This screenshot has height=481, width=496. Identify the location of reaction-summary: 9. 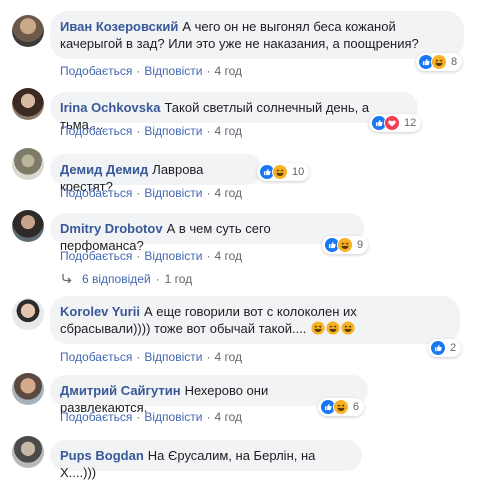
(345, 245).